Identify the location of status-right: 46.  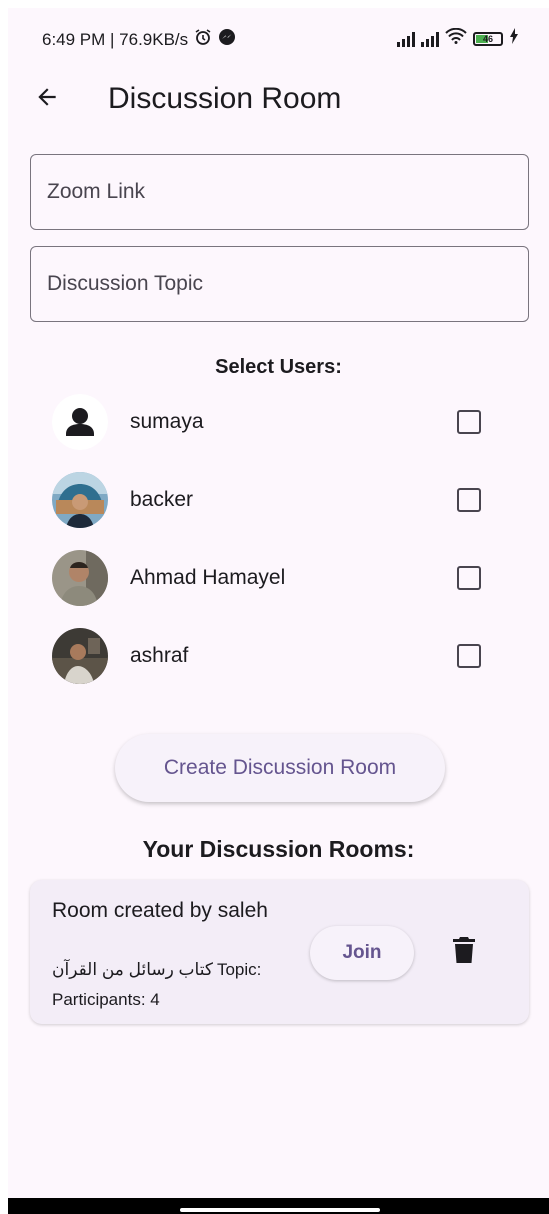
(458, 38).